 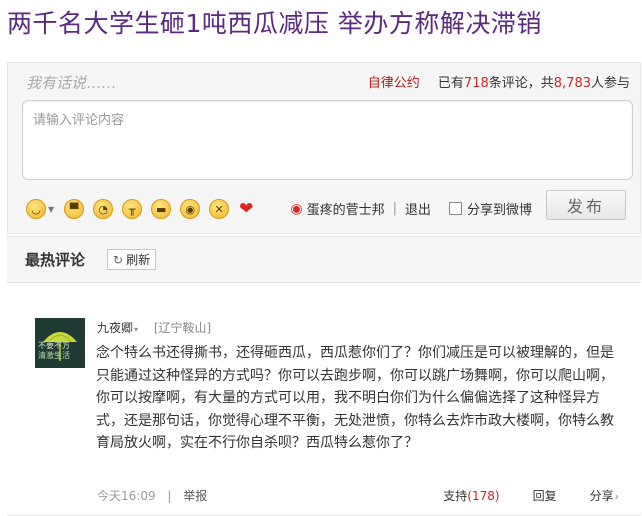 What do you see at coordinates (476, 83) in the screenshot?
I see `comment-count: 718` at bounding box center [476, 83].